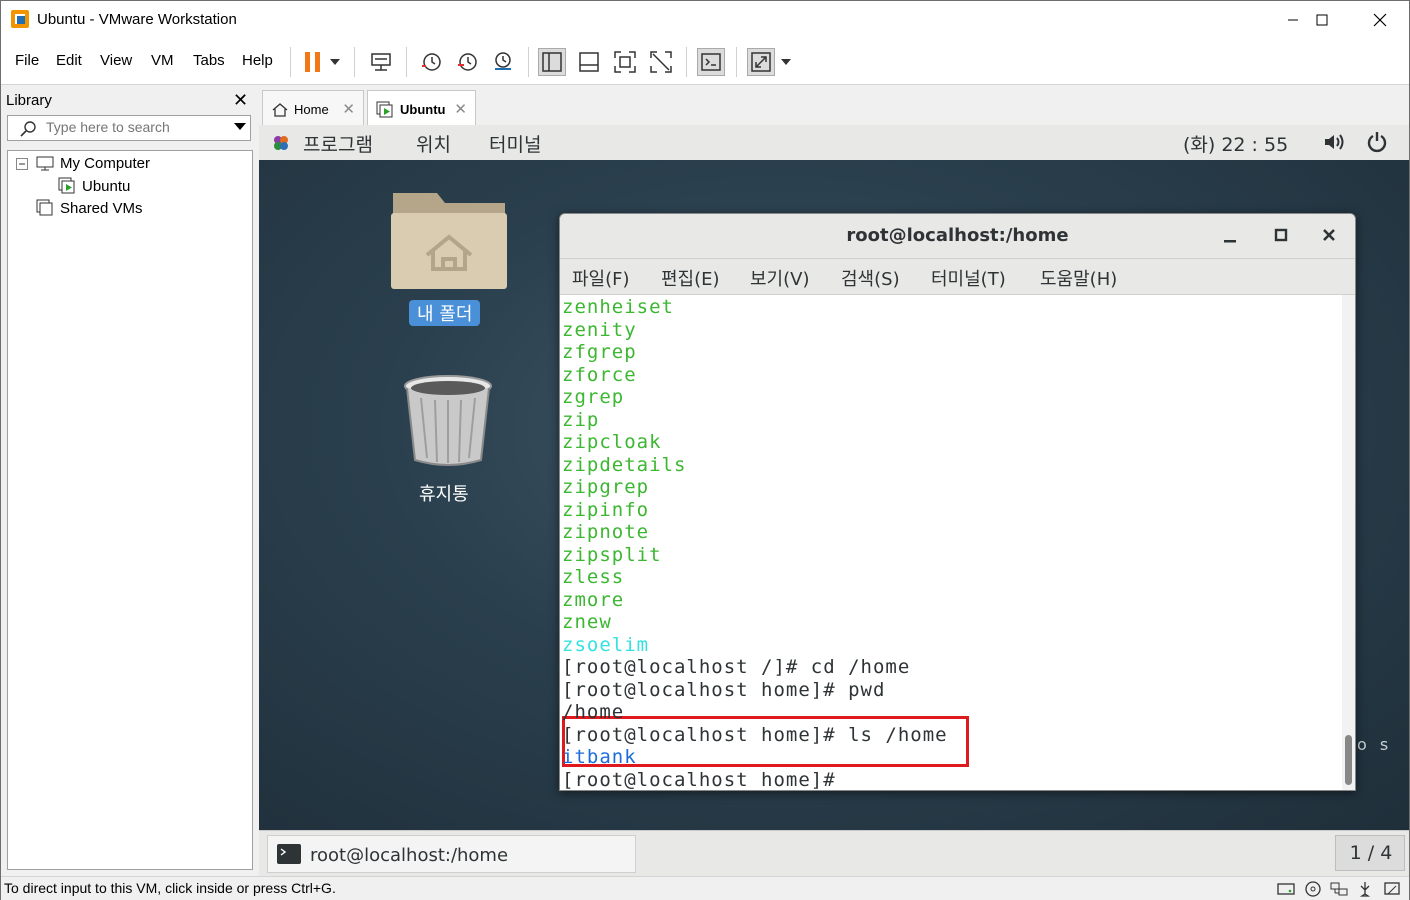 The image size is (1410, 900). What do you see at coordinates (834, 107) in the screenshot?
I see `tab-bar: Home ✕ Ubuntu ✕` at bounding box center [834, 107].